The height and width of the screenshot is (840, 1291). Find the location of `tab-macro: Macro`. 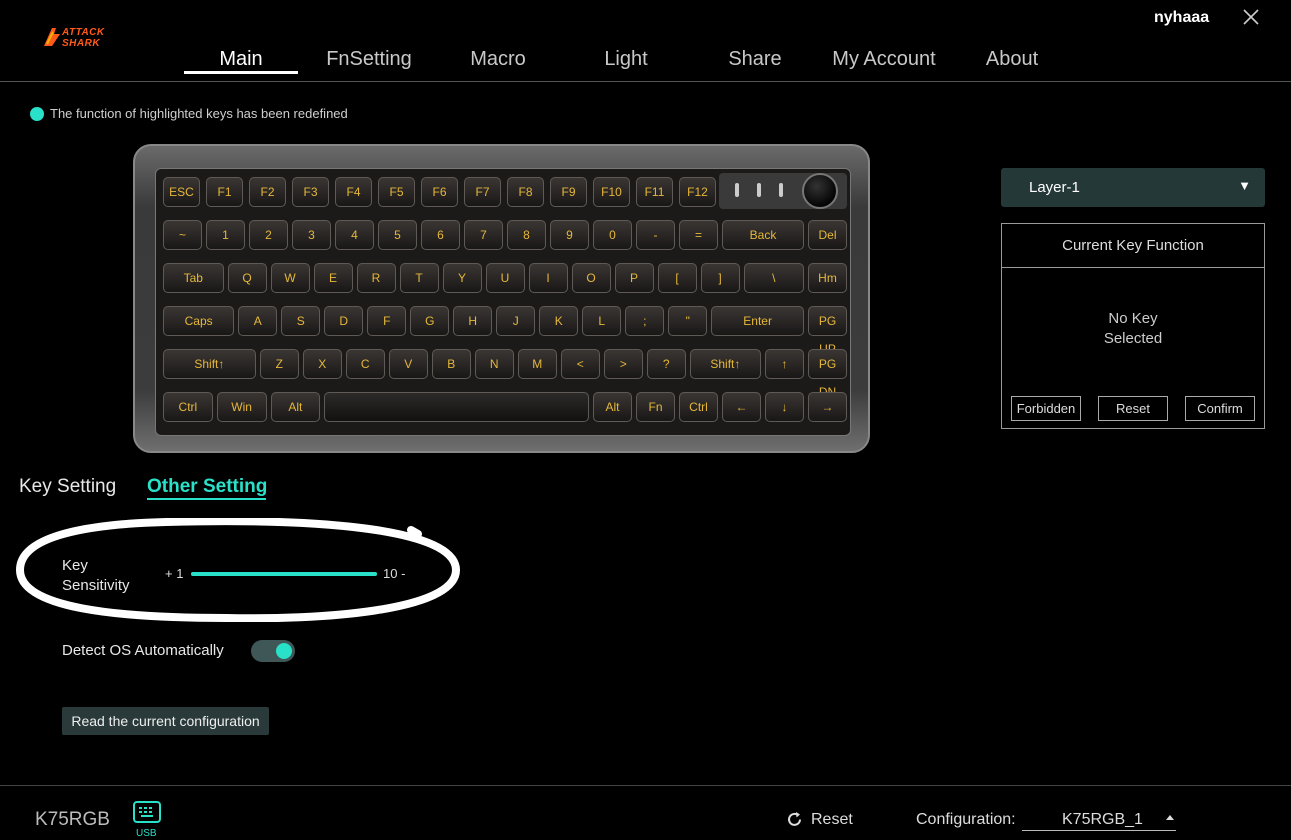

tab-macro: Macro is located at coordinates (498, 59).